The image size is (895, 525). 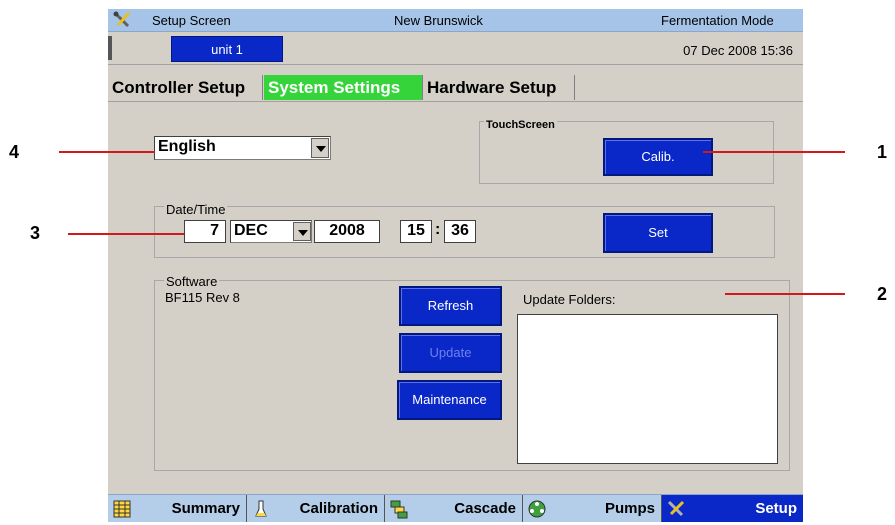 What do you see at coordinates (251, 230) in the screenshot?
I see `month-value: DEC` at bounding box center [251, 230].